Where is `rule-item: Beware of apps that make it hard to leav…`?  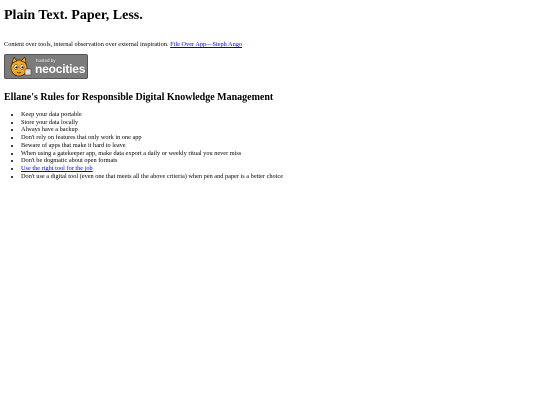 rule-item: Beware of apps that make it hard to leav… is located at coordinates (280, 146).